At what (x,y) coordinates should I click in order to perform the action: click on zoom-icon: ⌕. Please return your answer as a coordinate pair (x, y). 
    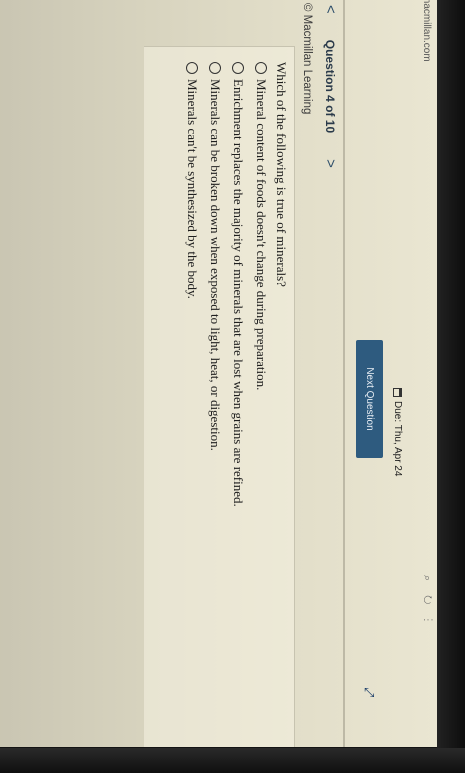
    Looking at the image, I should click on (427, 585).